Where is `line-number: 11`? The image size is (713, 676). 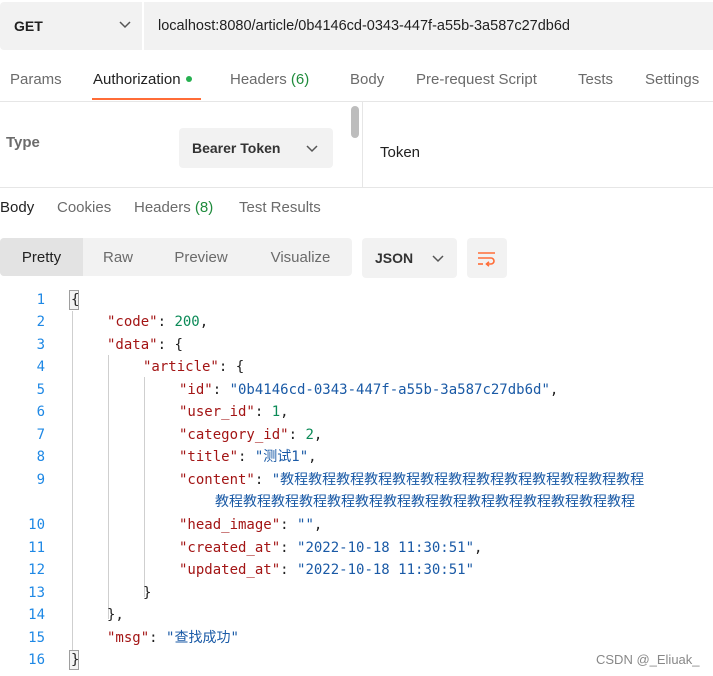
line-number: 11 is located at coordinates (36, 548).